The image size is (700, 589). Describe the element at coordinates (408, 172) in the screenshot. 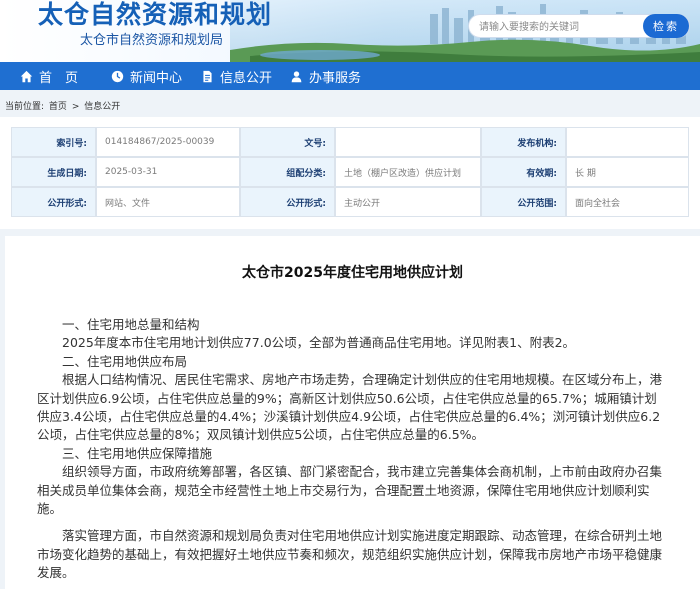

I see `meta-value: 土地（棚户区改造）供应计划` at that location.